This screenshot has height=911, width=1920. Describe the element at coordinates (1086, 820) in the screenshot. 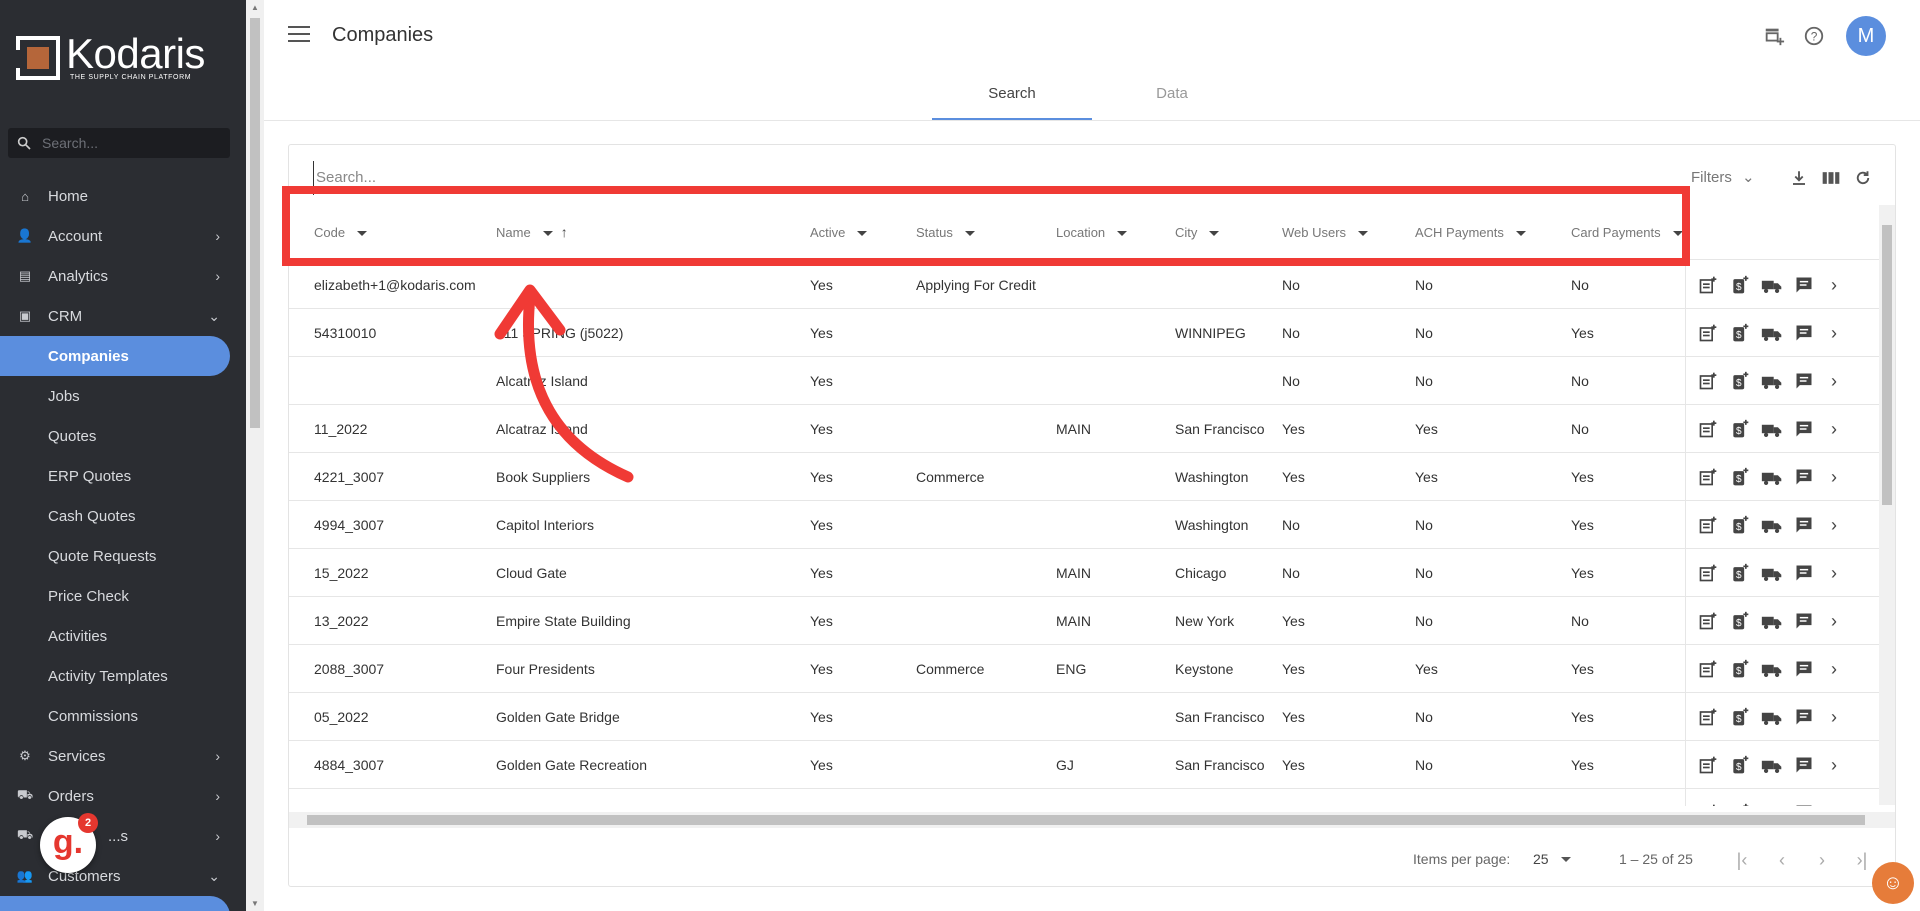

I see `grid-hscroll-thumb` at that location.